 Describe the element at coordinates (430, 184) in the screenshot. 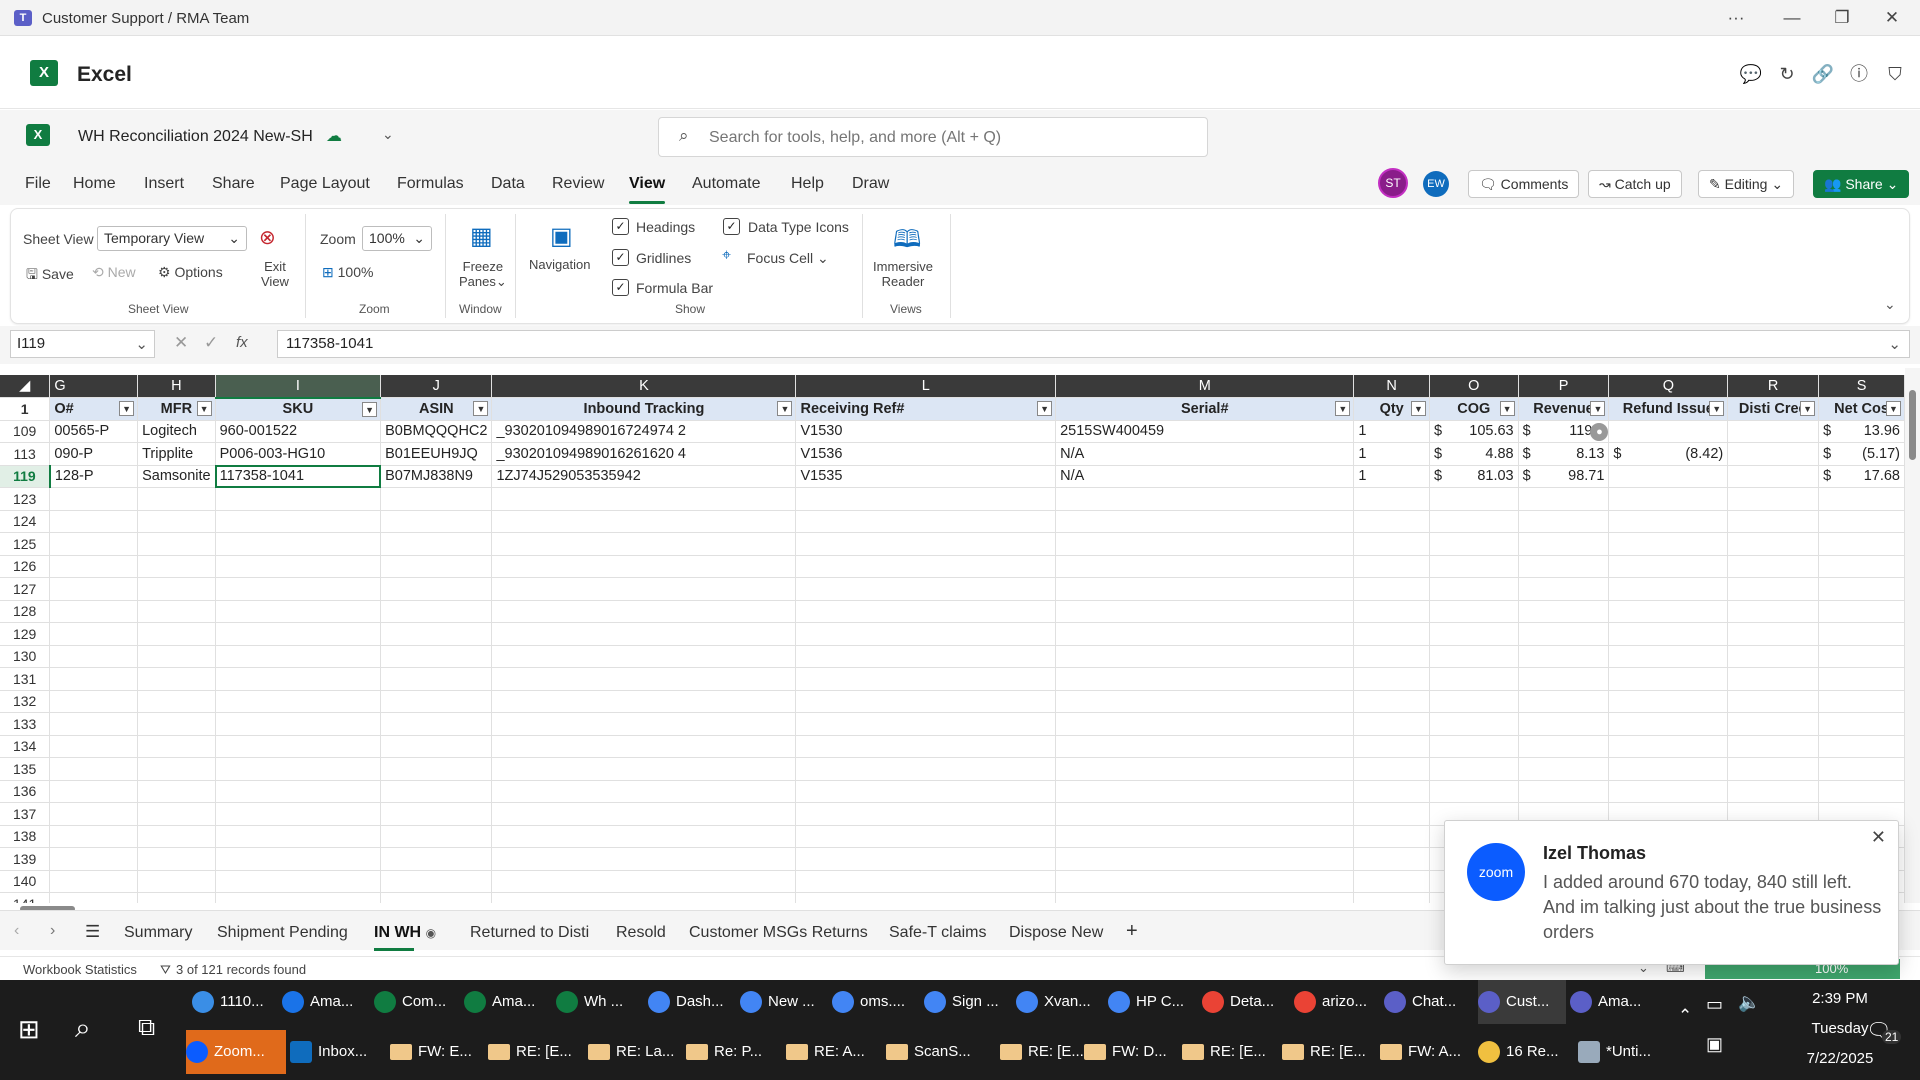

I see `tab-formulas: Formulas` at that location.